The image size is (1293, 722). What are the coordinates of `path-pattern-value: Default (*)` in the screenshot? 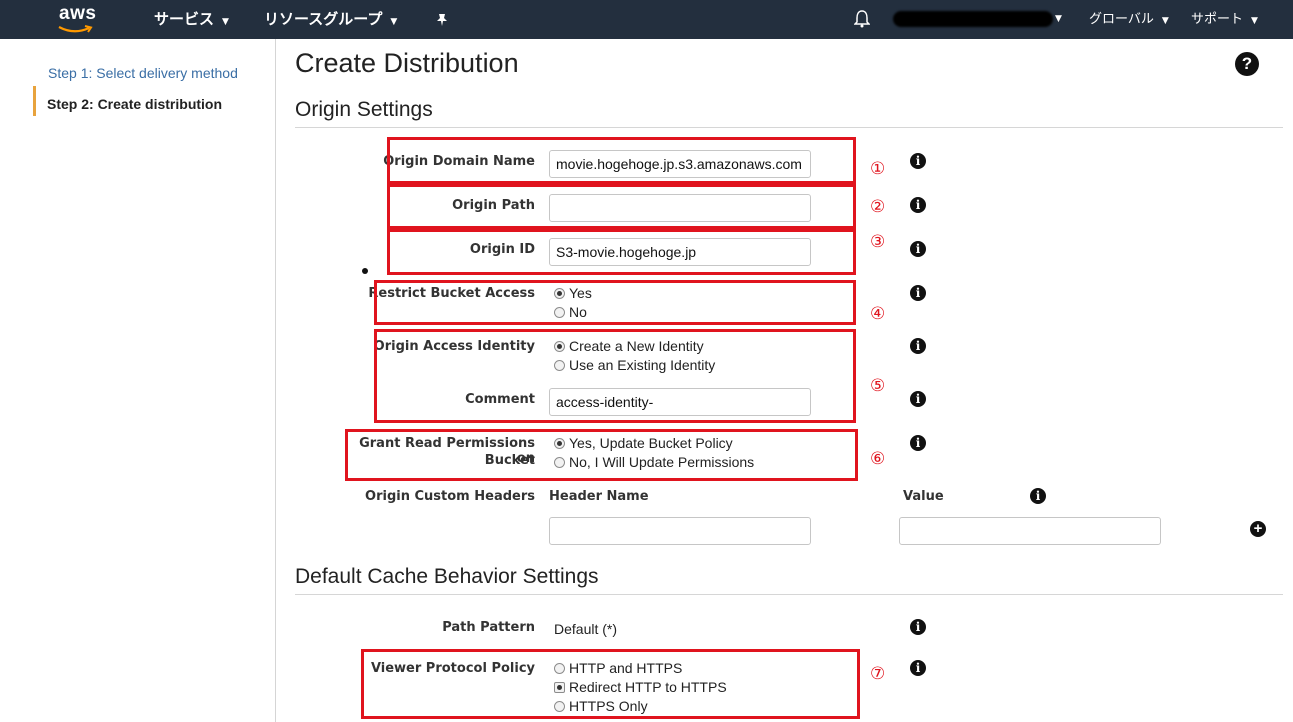 It's located at (586, 629).